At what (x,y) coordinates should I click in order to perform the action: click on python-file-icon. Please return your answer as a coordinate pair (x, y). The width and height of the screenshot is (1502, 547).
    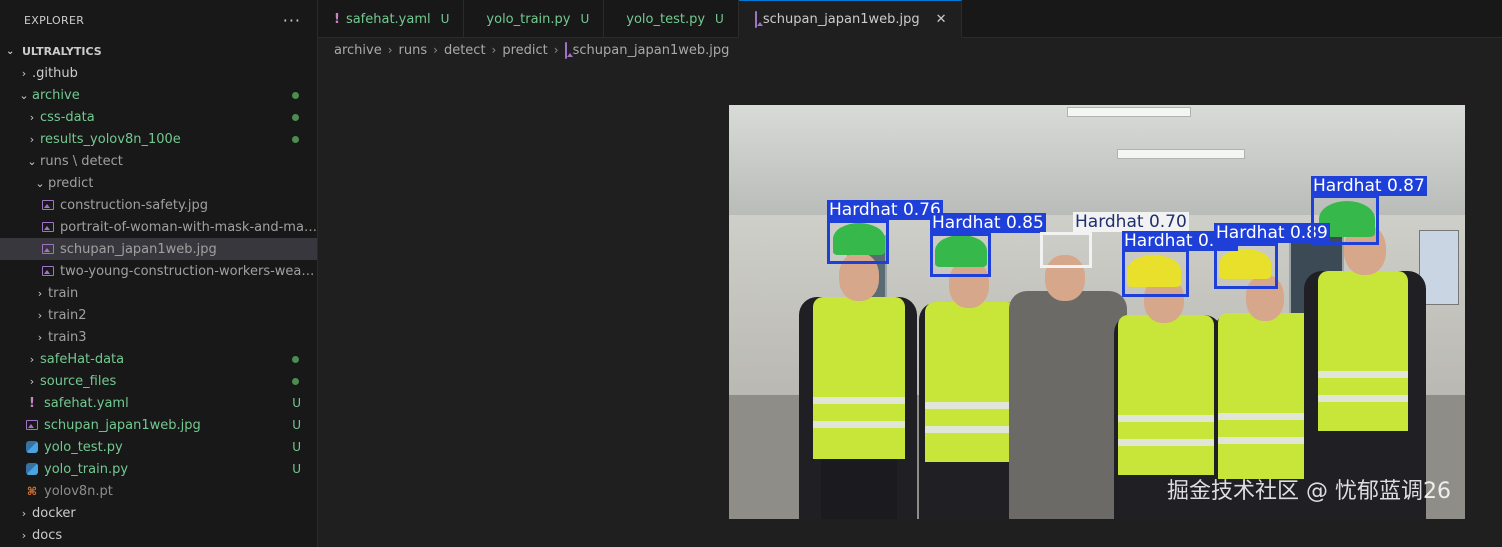
    Looking at the image, I should click on (32, 447).